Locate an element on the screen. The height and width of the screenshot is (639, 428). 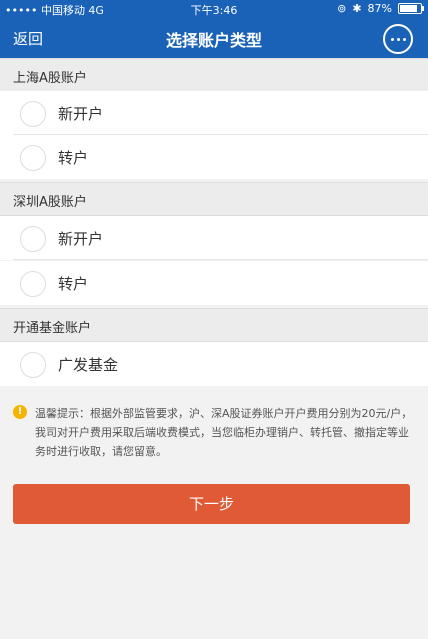
alarm-icon: ✱ is located at coordinates (357, 8).